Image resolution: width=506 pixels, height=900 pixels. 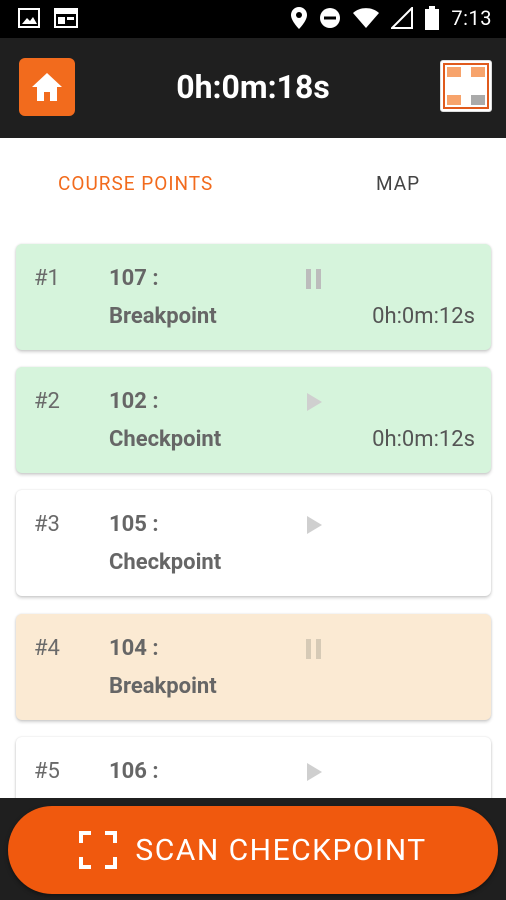 What do you see at coordinates (253, 183) in the screenshot?
I see `tab-bar: COURSE POINTS MAP` at bounding box center [253, 183].